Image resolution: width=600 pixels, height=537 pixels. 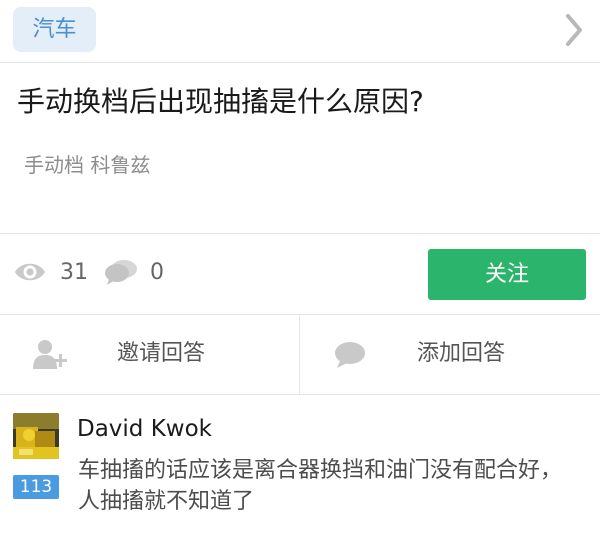 What do you see at coordinates (87, 165) in the screenshot?
I see `question-topics: 手动档 科鲁兹` at bounding box center [87, 165].